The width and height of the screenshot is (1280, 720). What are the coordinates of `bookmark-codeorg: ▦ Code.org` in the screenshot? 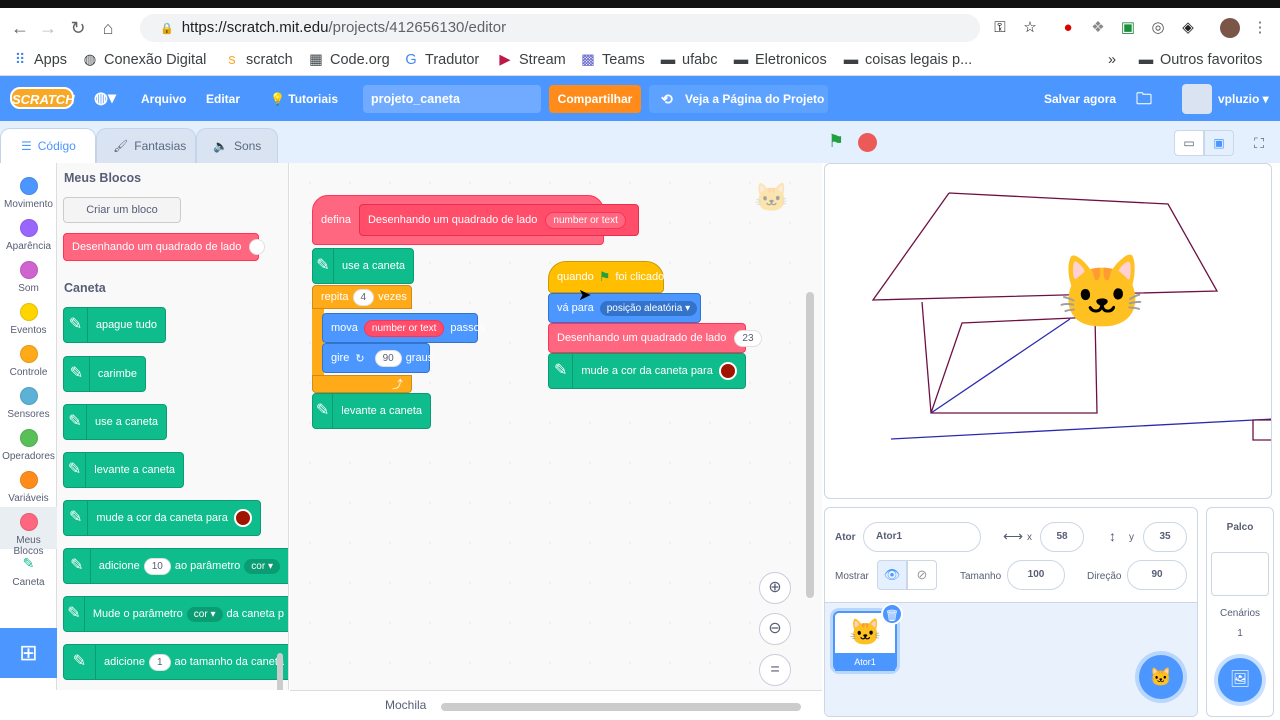 It's located at (349, 60).